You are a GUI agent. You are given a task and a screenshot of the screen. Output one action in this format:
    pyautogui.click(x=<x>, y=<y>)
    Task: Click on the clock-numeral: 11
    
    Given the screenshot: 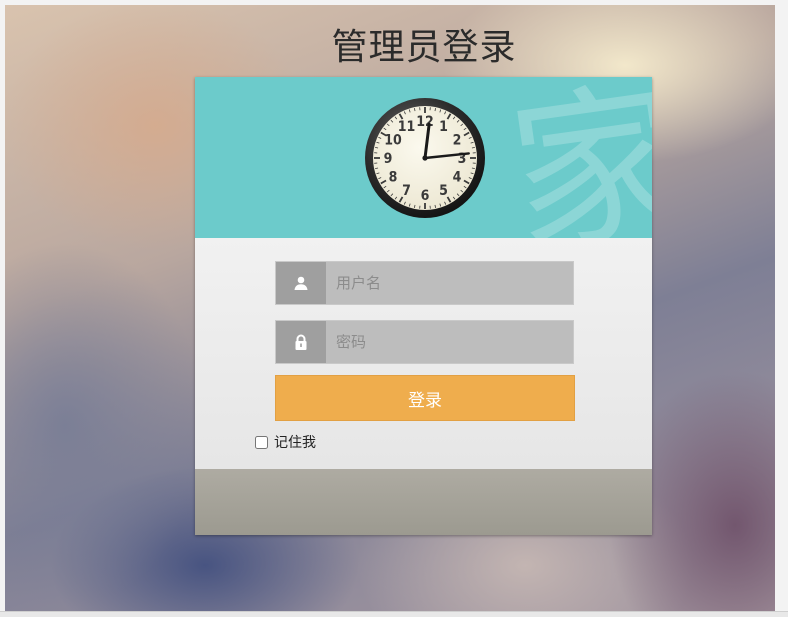 What is the action you would take?
    pyautogui.click(x=407, y=127)
    